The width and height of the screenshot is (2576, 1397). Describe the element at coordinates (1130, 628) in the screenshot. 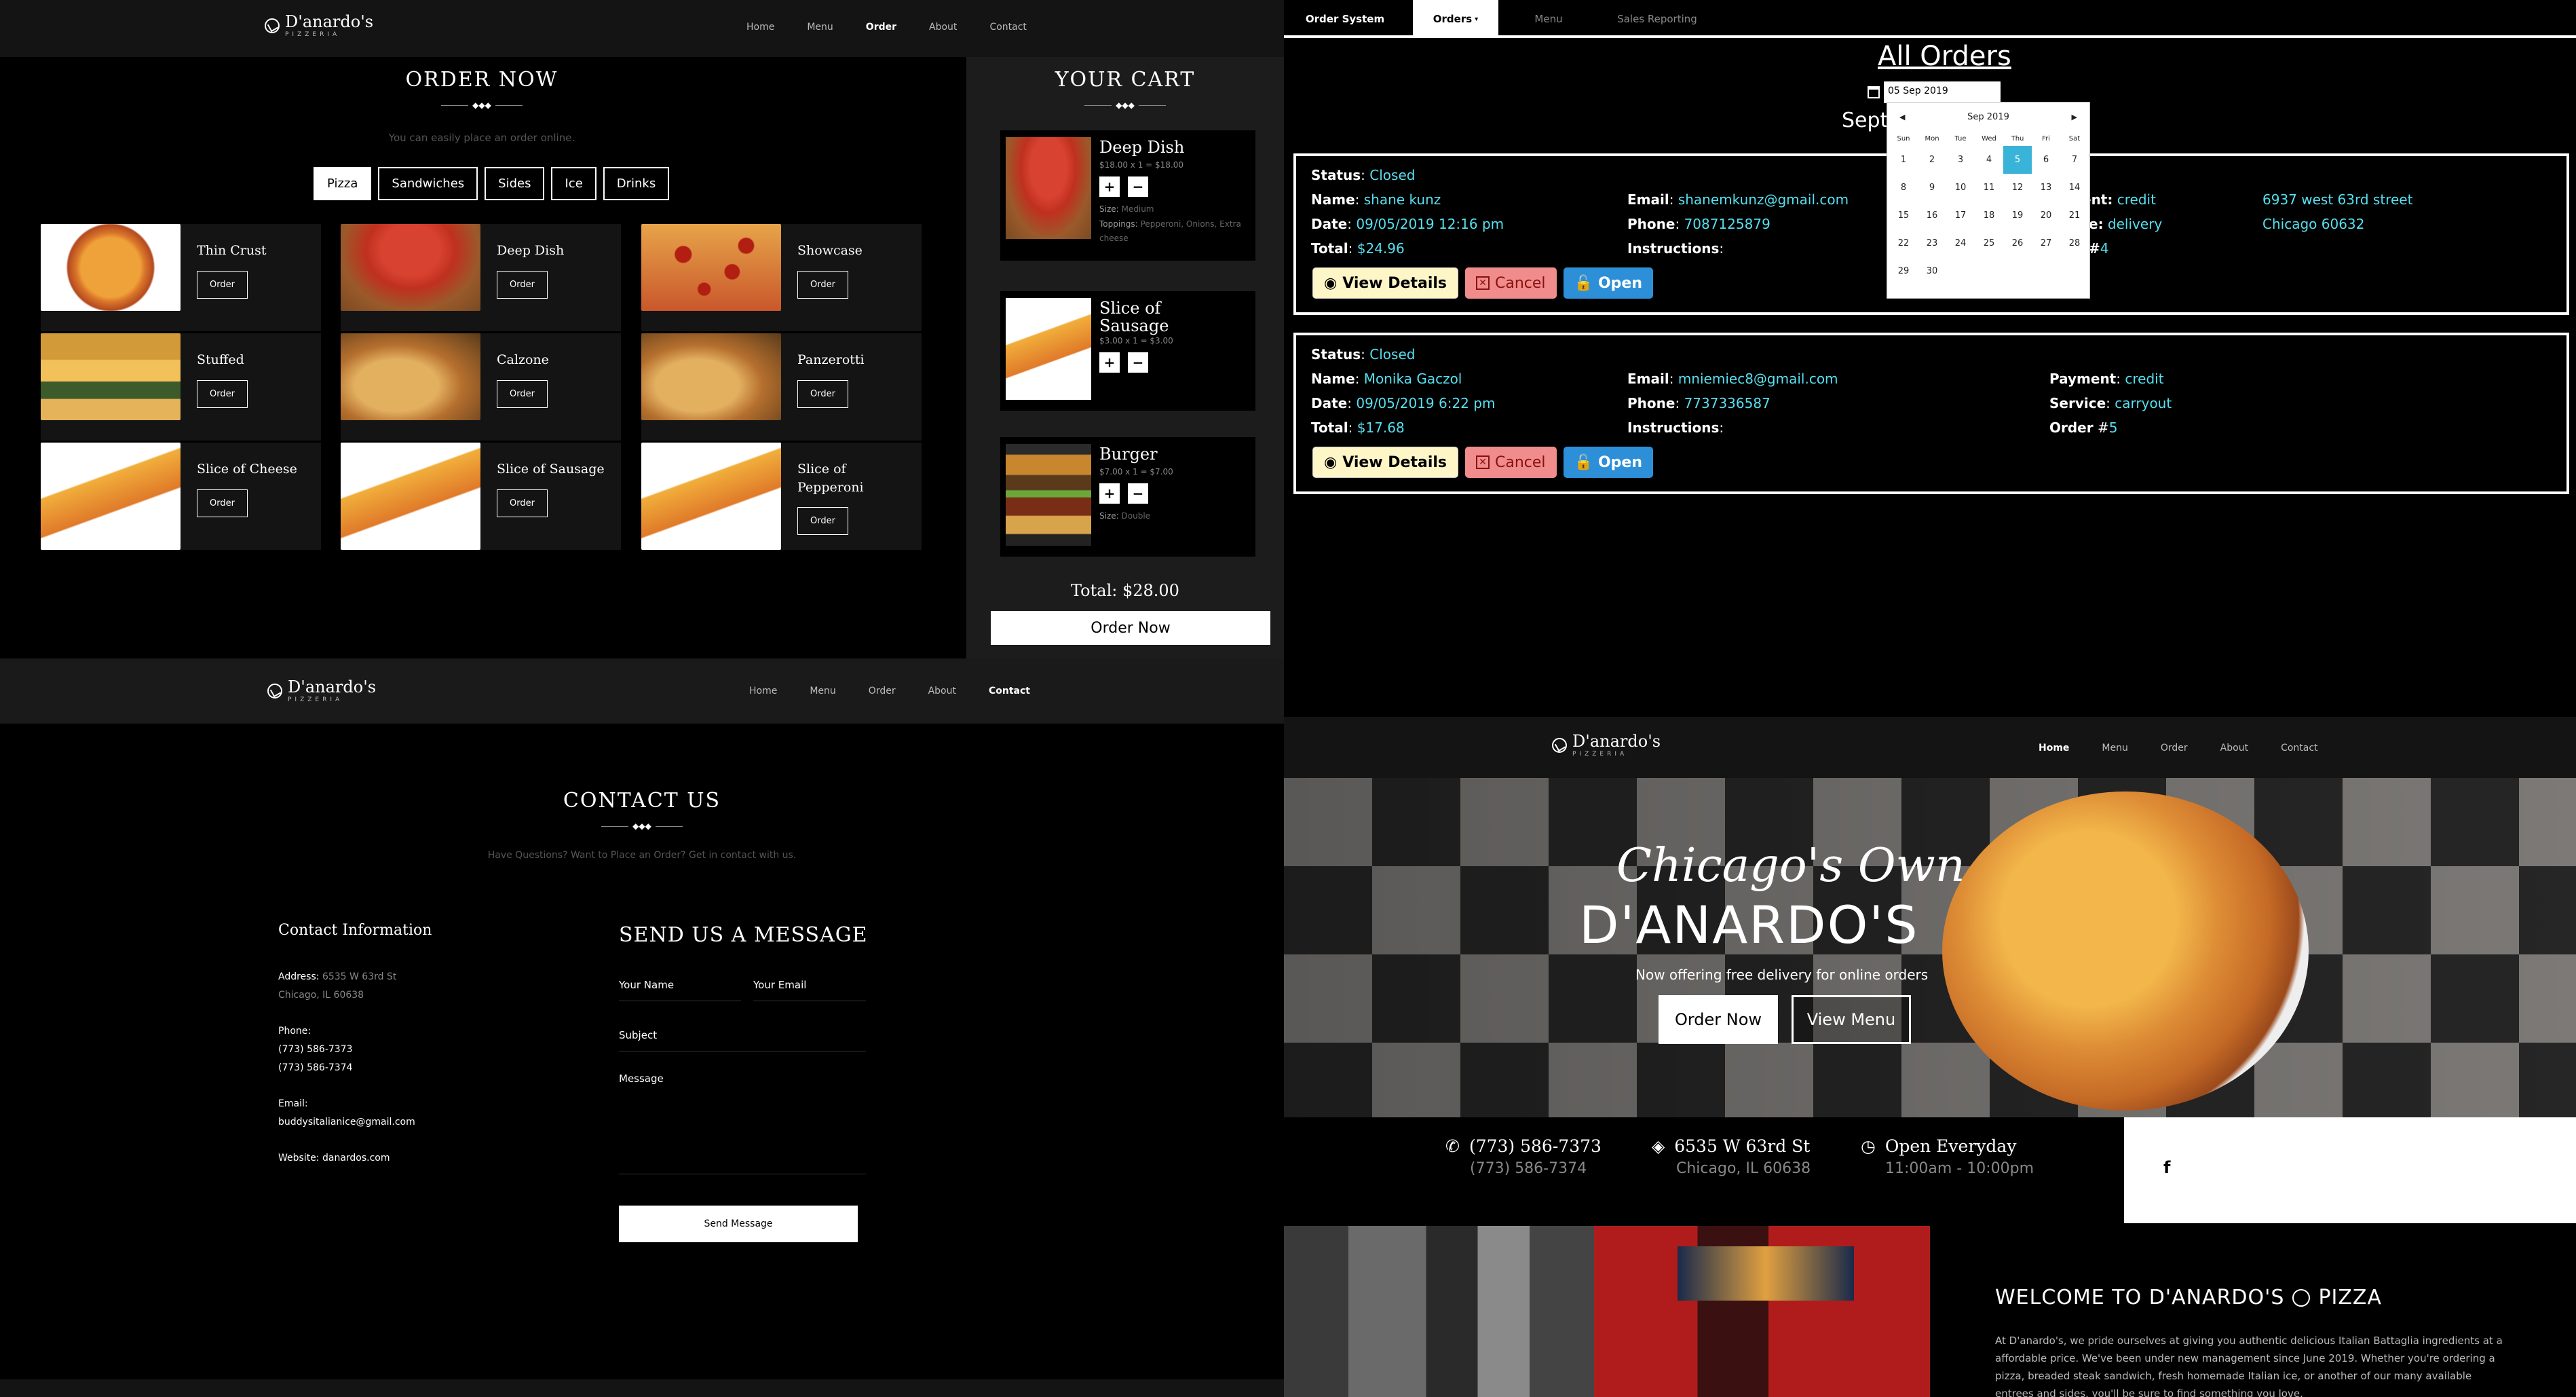

I see `order-now-button: Order Now` at that location.